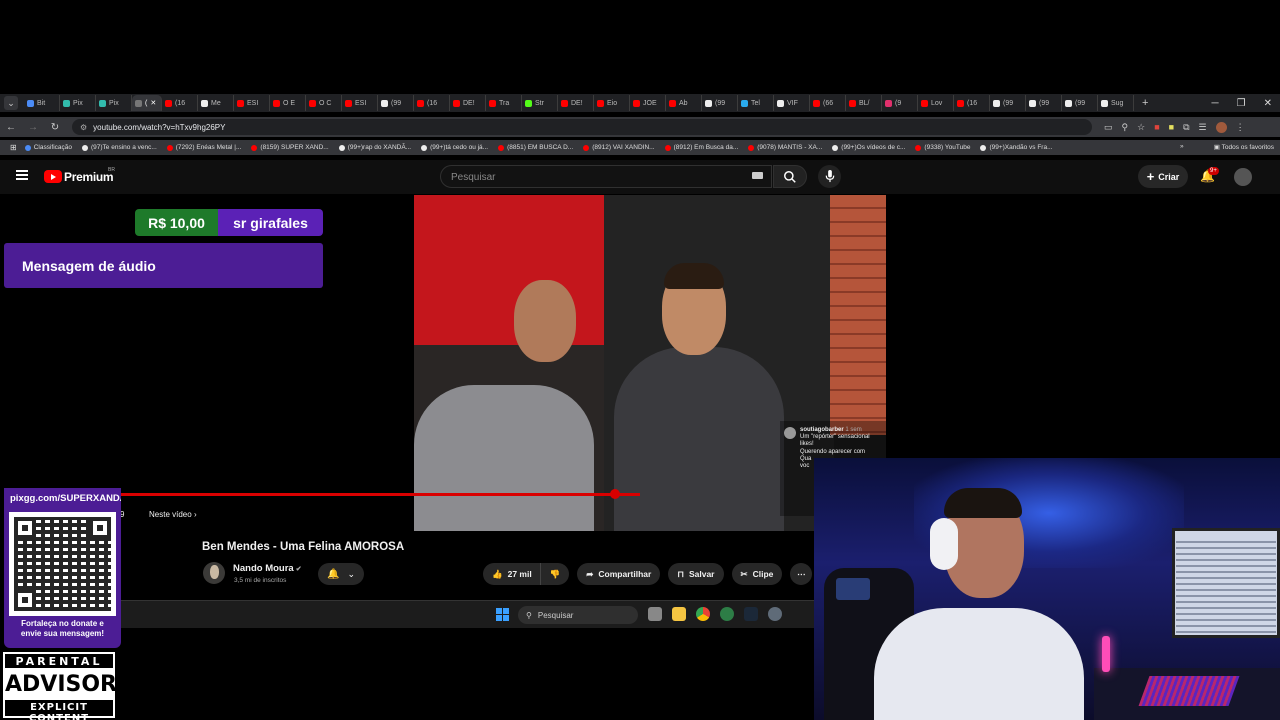  I want to click on site-info-icon: ⚙, so click(83, 127).